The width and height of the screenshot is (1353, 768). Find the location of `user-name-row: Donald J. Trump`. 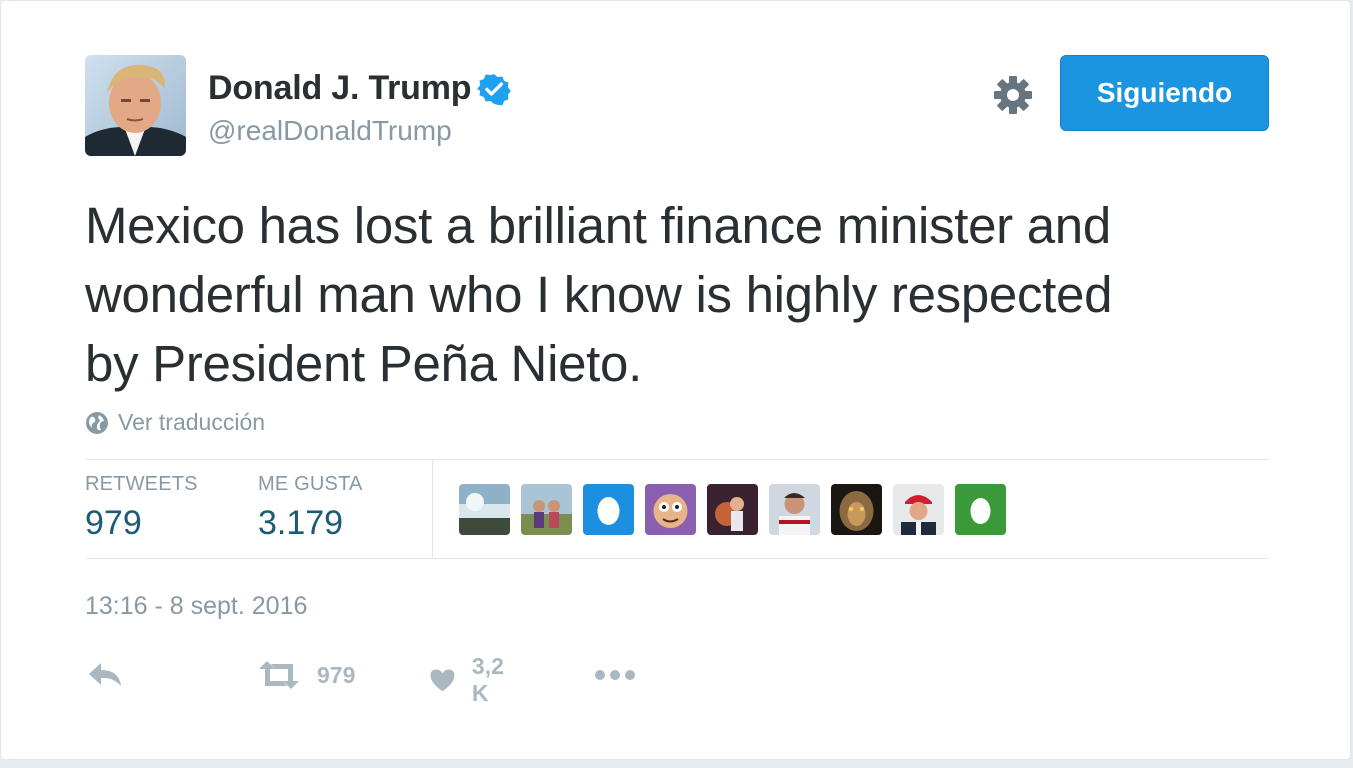

user-name-row: Donald J. Trump is located at coordinates (360, 88).